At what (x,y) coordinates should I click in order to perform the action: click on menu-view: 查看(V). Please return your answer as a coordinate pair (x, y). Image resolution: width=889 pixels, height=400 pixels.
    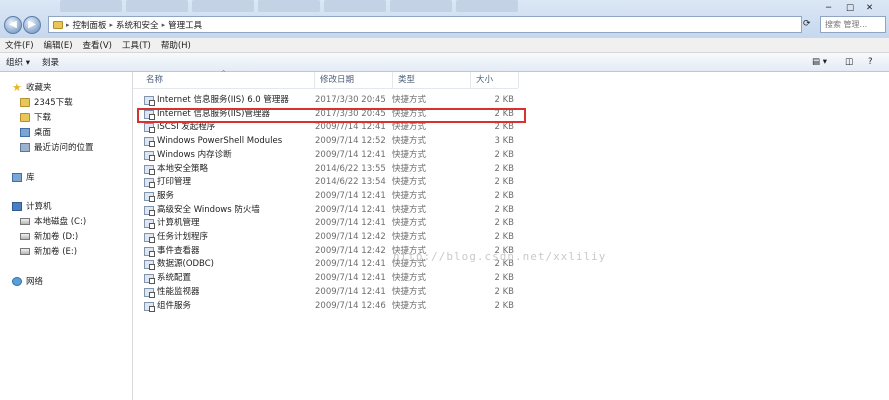
    Looking at the image, I should click on (97, 45).